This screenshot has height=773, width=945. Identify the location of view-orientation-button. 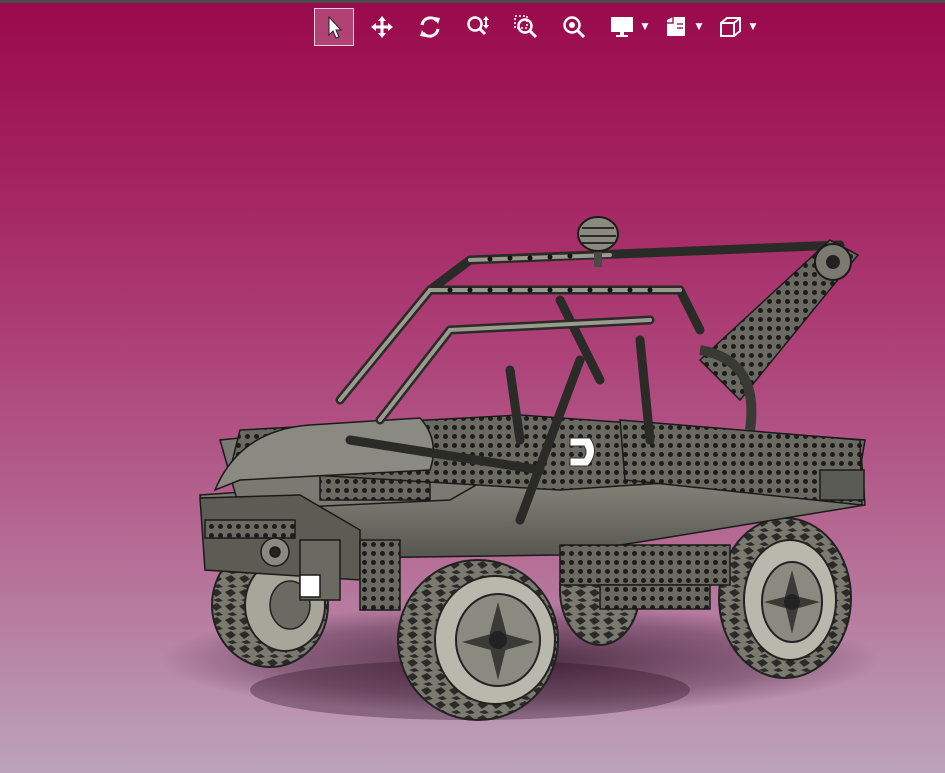
(676, 27).